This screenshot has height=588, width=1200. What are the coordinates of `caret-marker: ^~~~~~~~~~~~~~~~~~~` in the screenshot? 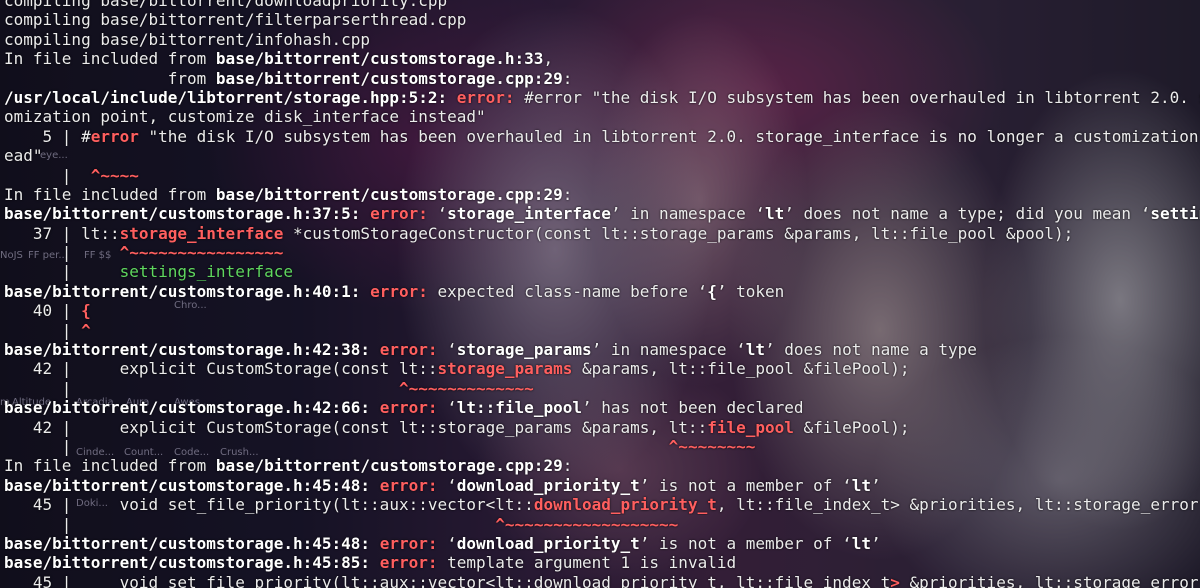 It's located at (587, 524).